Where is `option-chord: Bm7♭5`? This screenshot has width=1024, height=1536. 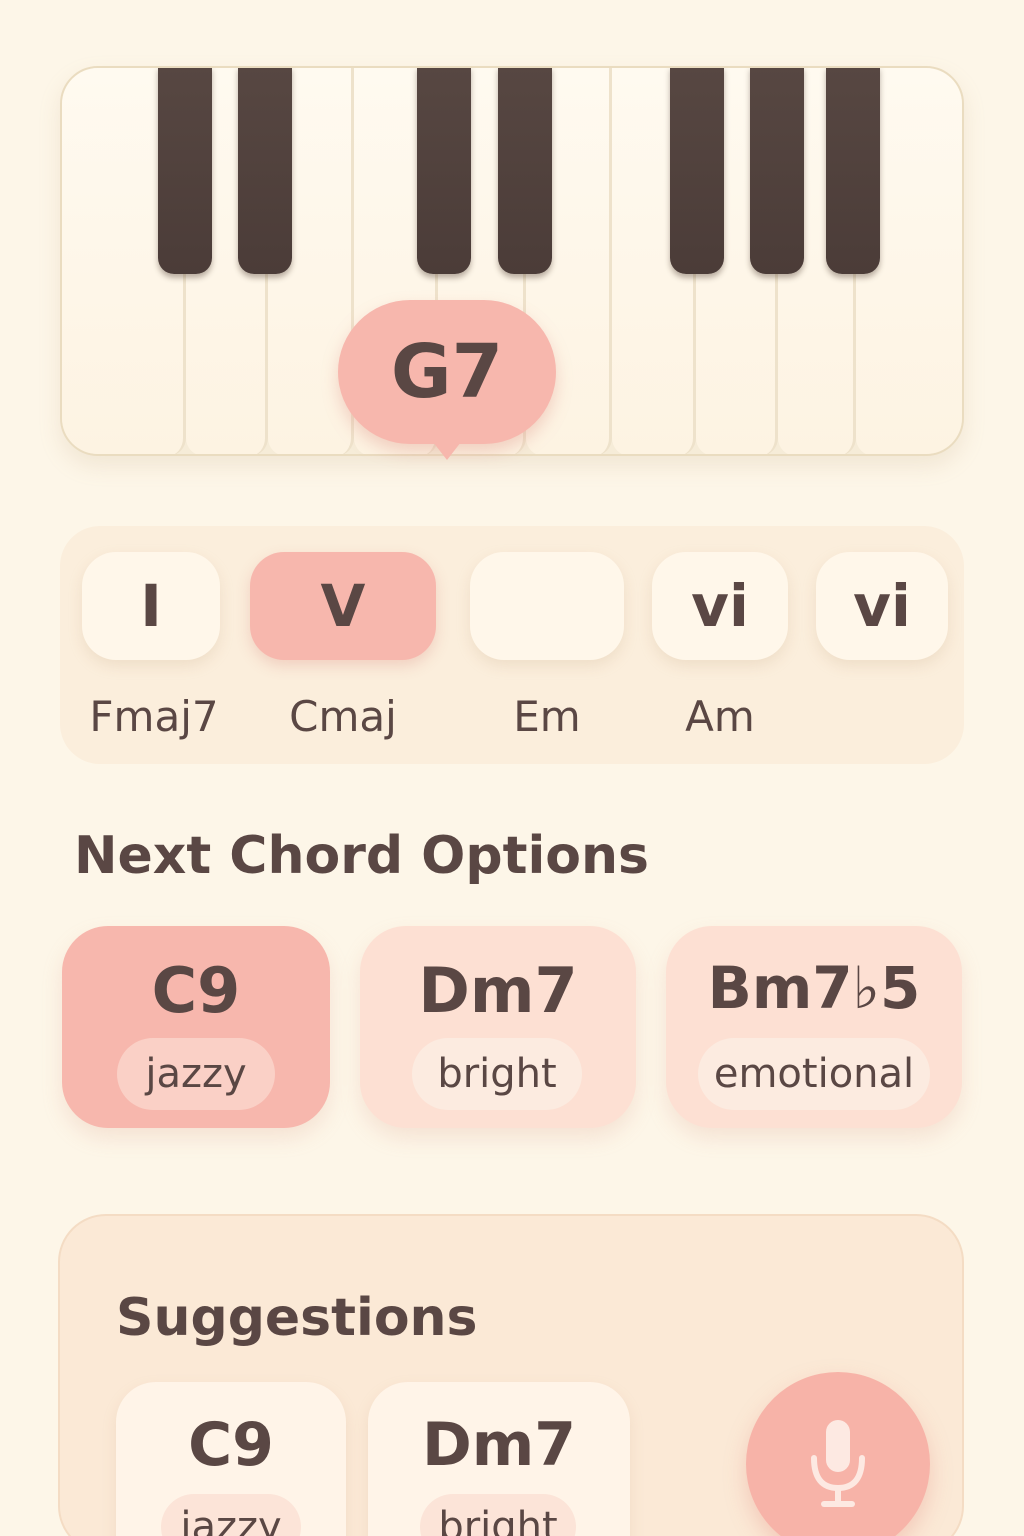
option-chord: Bm7♭5 is located at coordinates (814, 988).